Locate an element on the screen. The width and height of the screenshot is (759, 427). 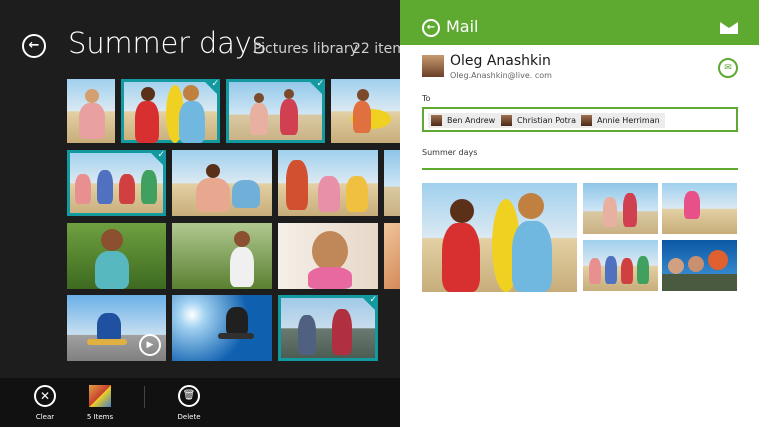
recipient-name: Ben Andrew is located at coordinates (471, 120).